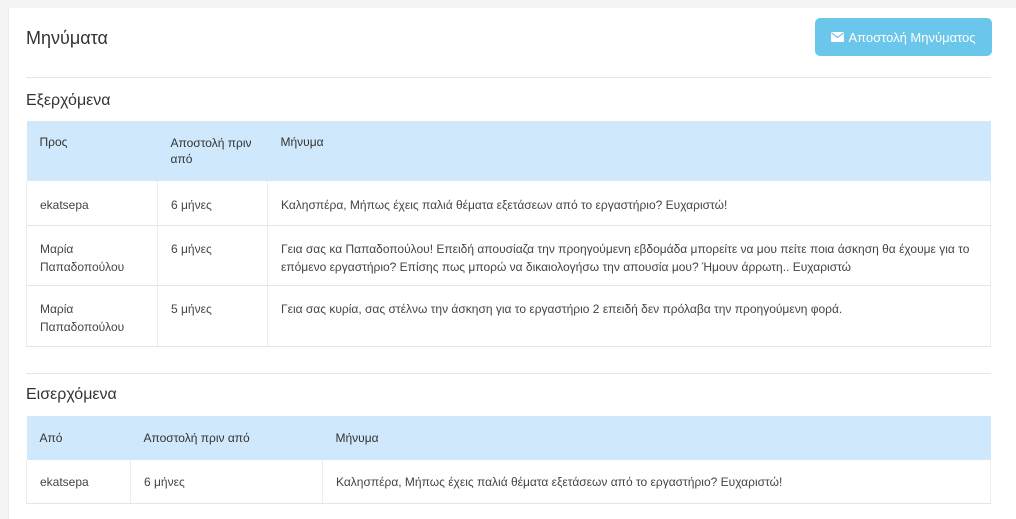 This screenshot has height=519, width=1016. What do you see at coordinates (78, 482) in the screenshot?
I see `cell-from: ekatsepa` at bounding box center [78, 482].